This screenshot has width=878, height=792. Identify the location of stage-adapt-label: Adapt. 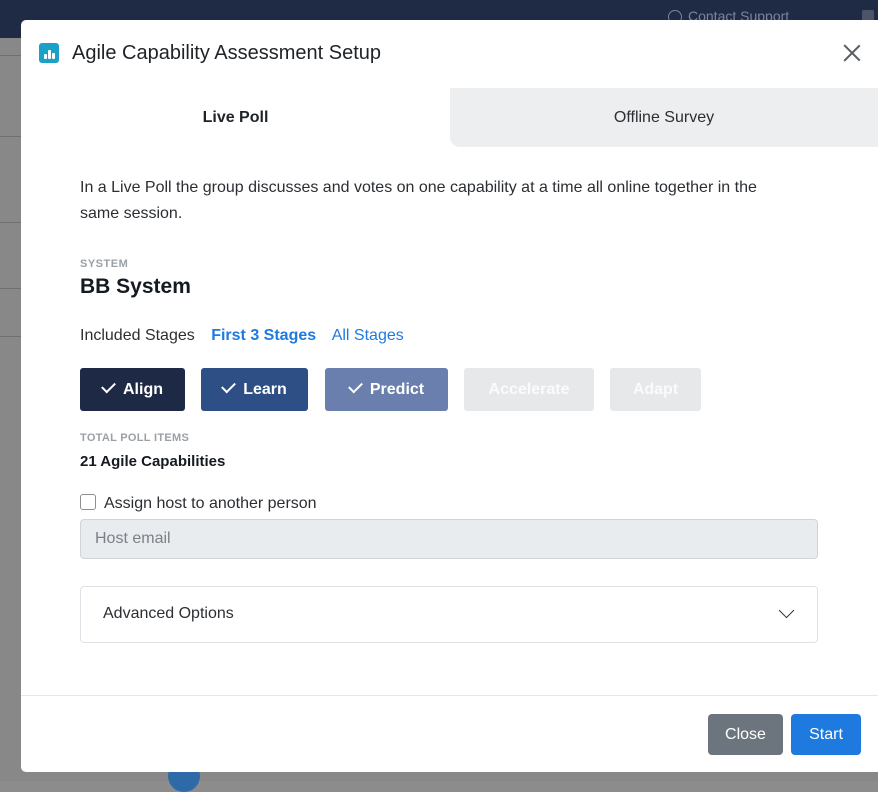
(655, 389).